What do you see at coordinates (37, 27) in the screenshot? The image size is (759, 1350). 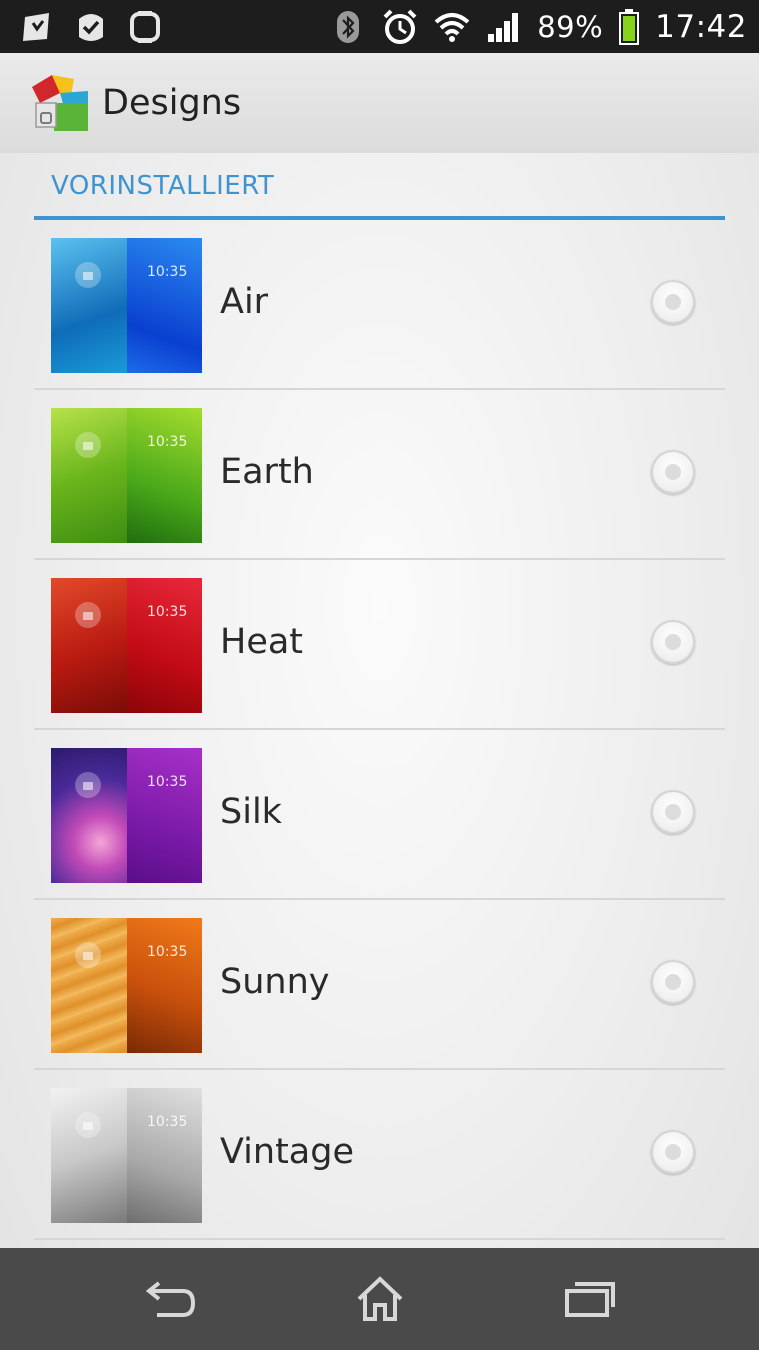 I see `store-notification-icon` at bounding box center [37, 27].